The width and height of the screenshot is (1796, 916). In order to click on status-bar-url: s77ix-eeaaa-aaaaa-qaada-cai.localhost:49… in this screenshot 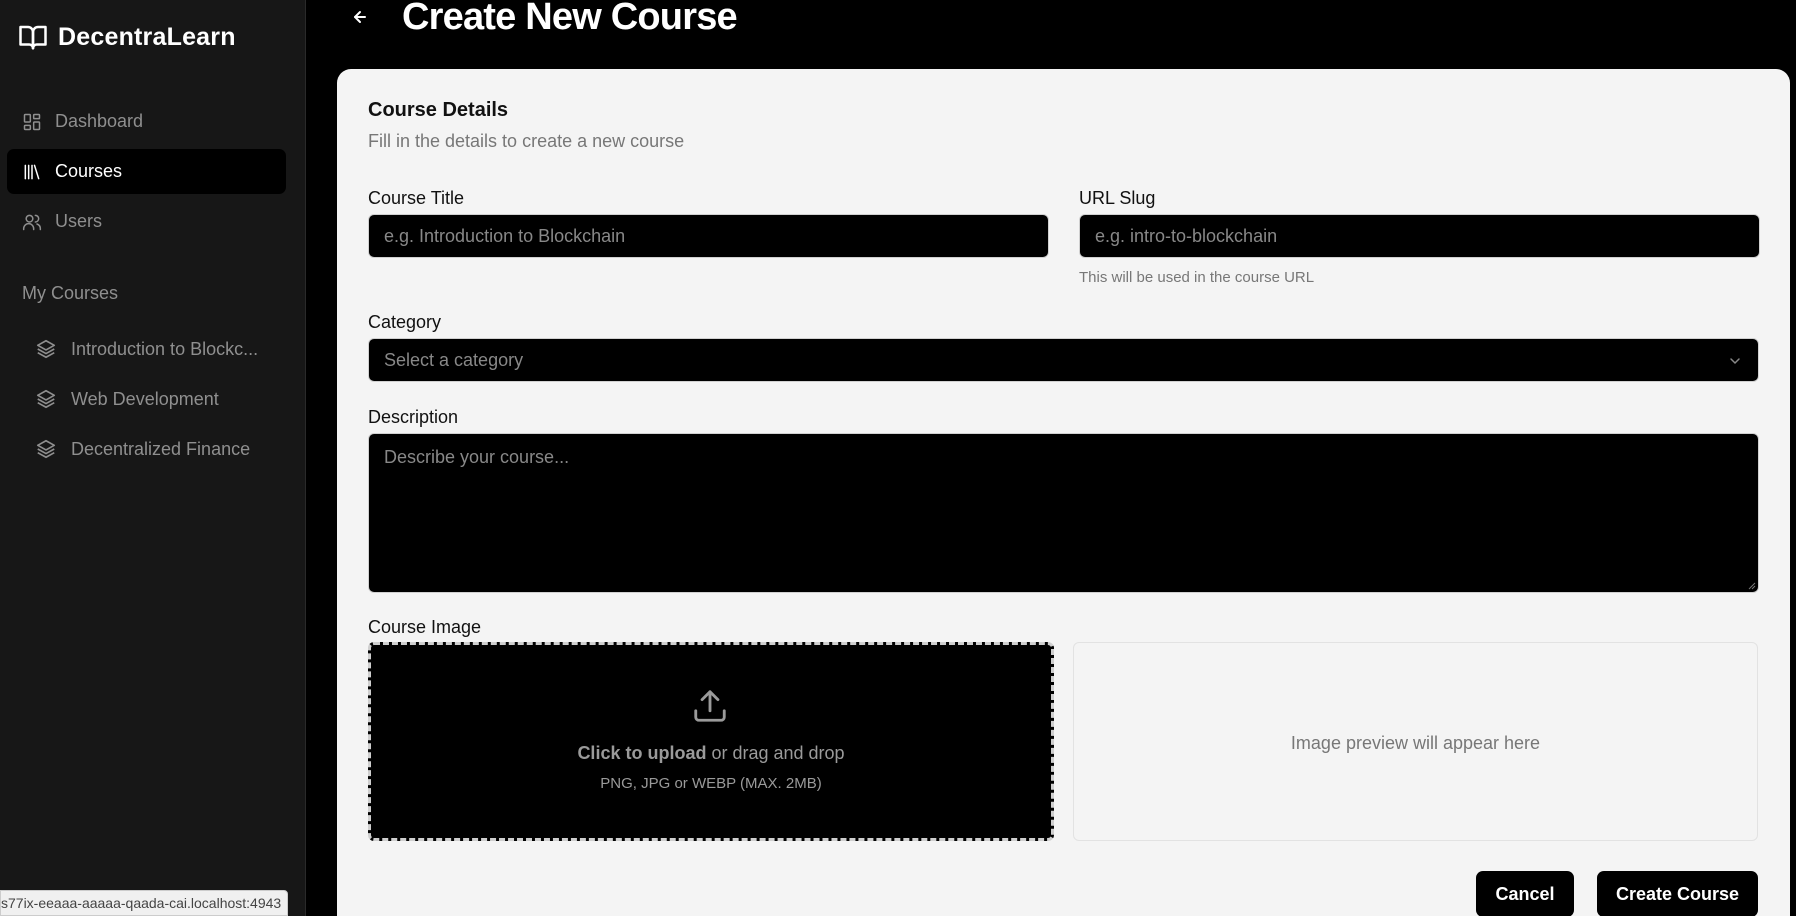, I will do `click(144, 903)`.